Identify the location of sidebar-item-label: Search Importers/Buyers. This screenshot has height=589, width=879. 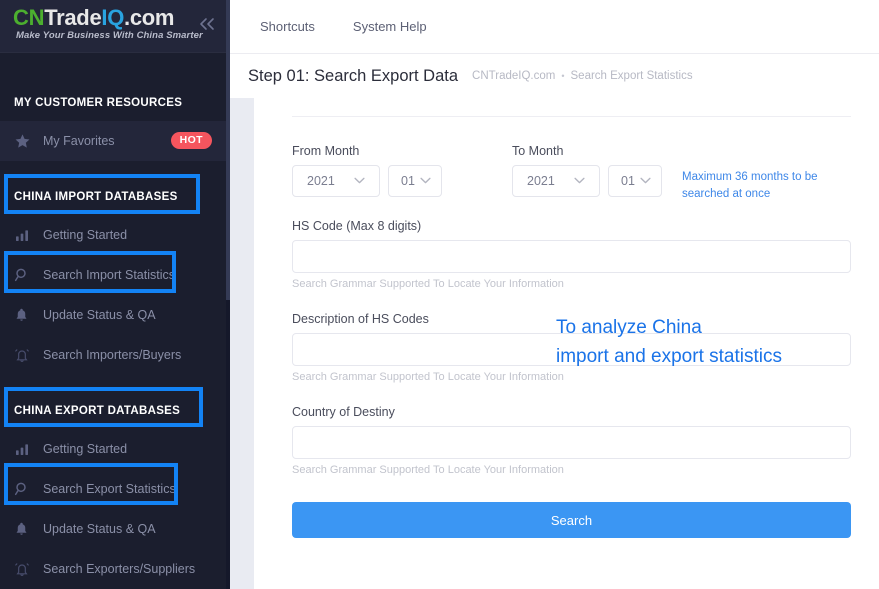
(112, 355).